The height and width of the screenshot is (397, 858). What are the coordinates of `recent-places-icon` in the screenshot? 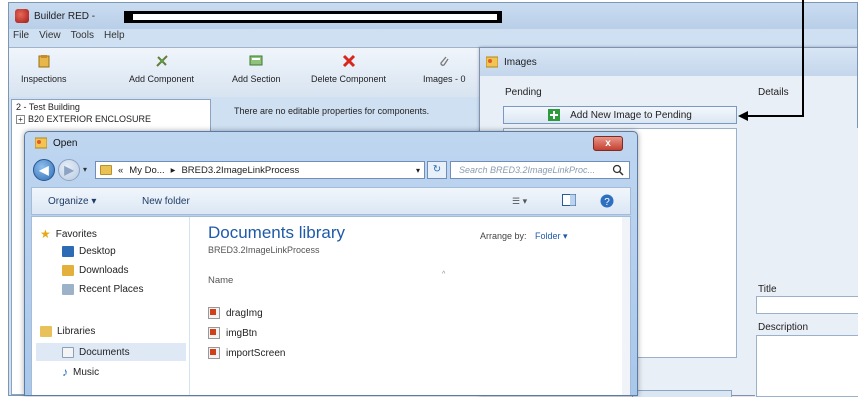 It's located at (68, 289).